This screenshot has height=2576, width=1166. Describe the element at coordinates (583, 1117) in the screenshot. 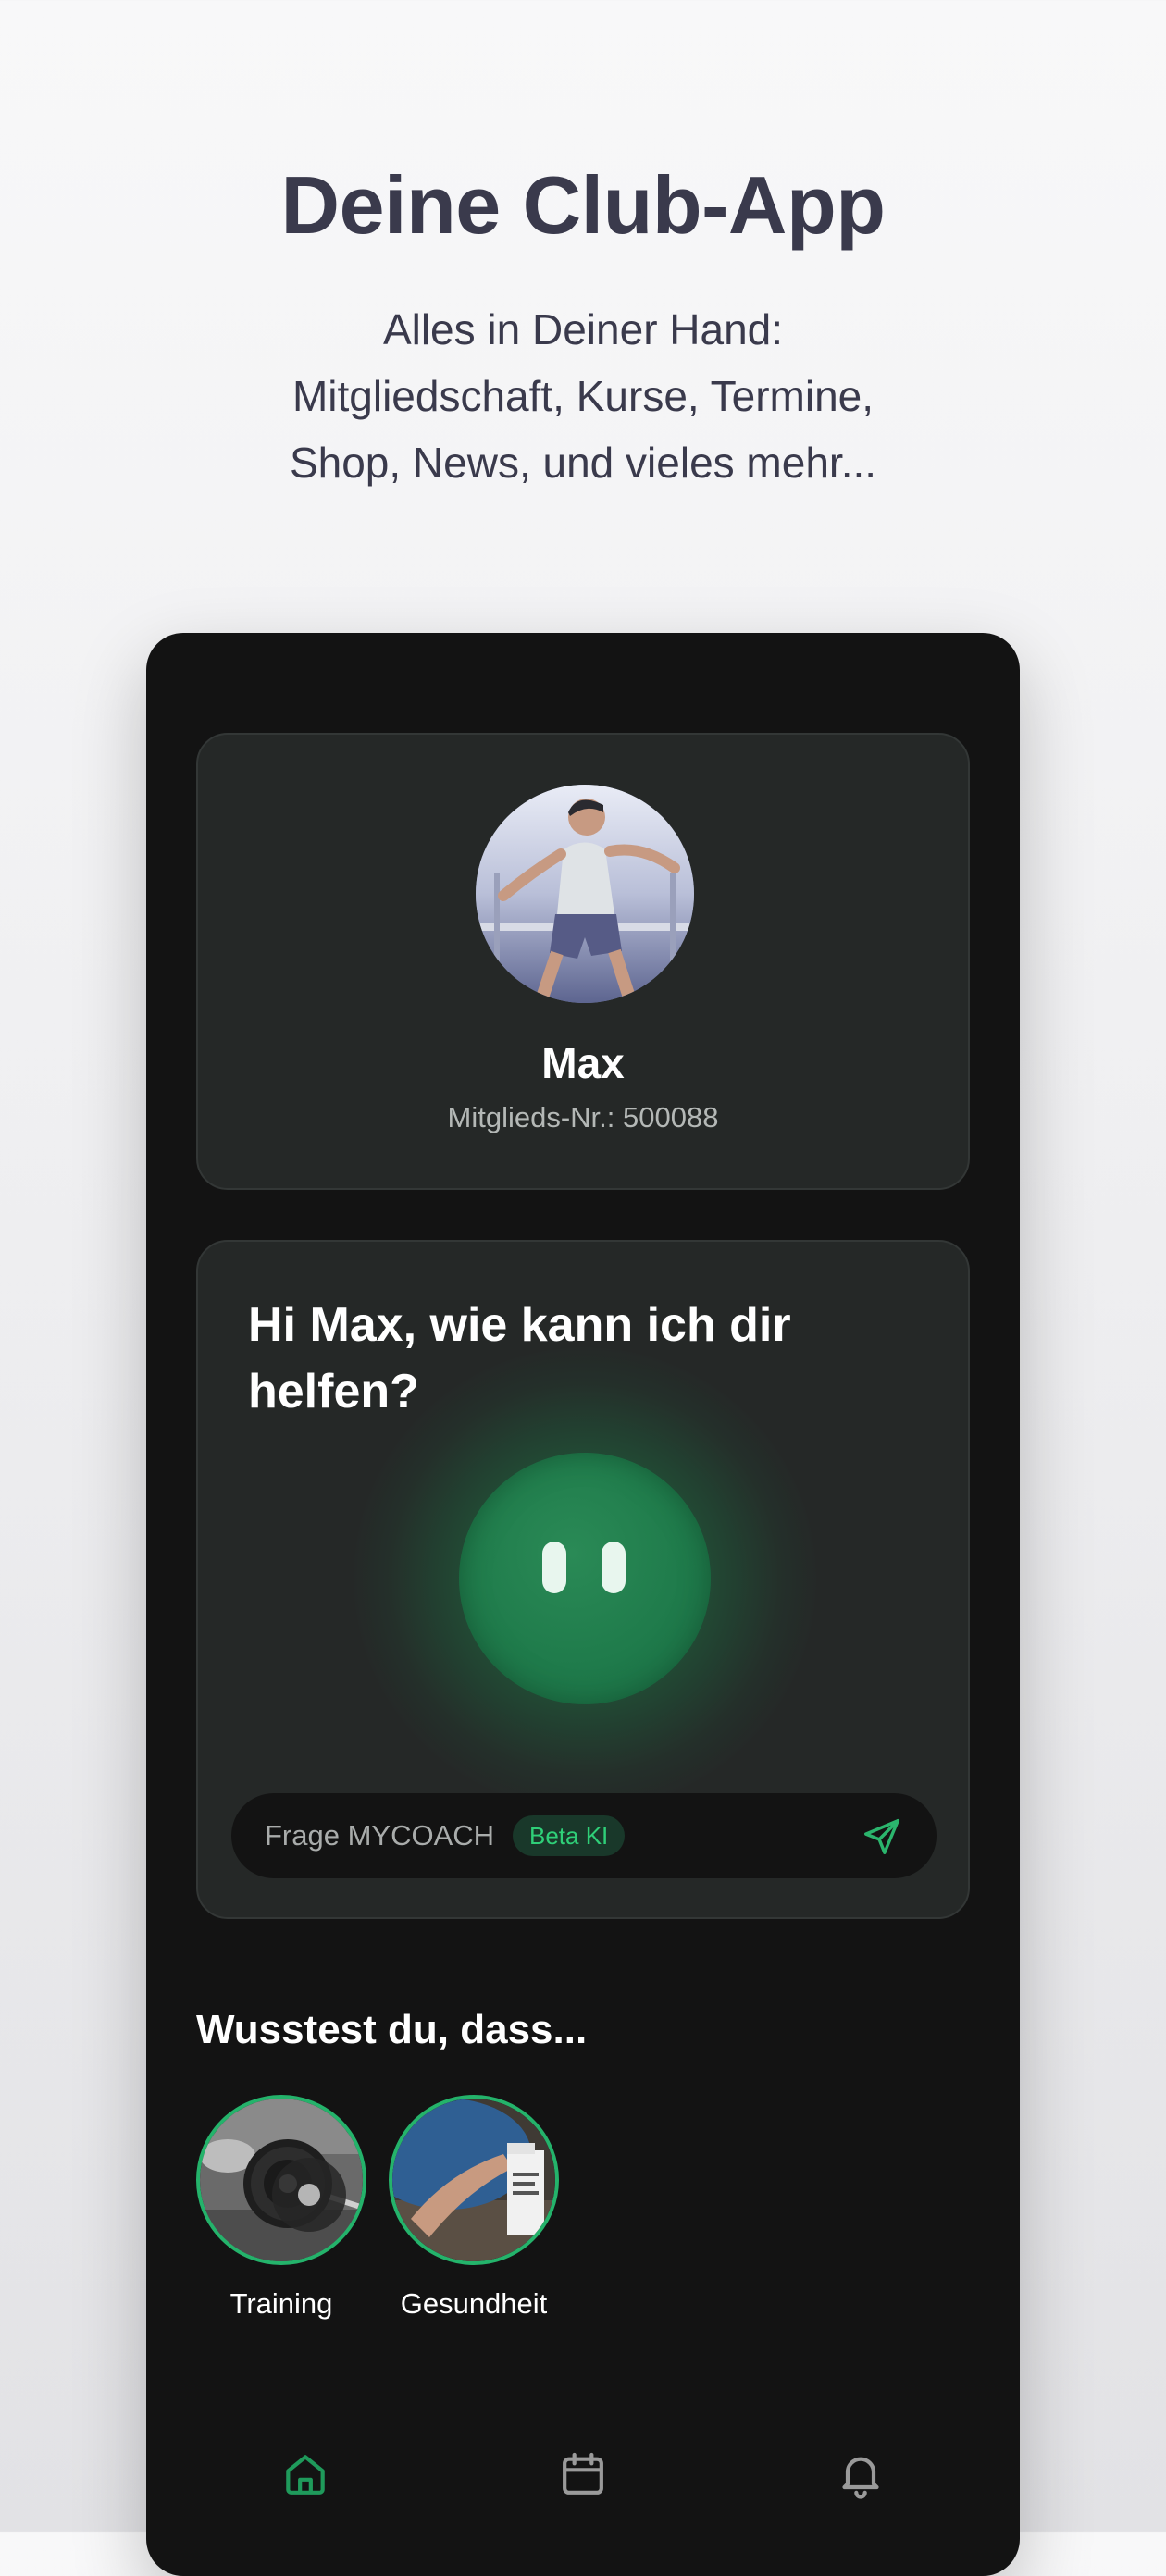

I see `member-number: Mitglieds-Nr.: 500088` at that location.